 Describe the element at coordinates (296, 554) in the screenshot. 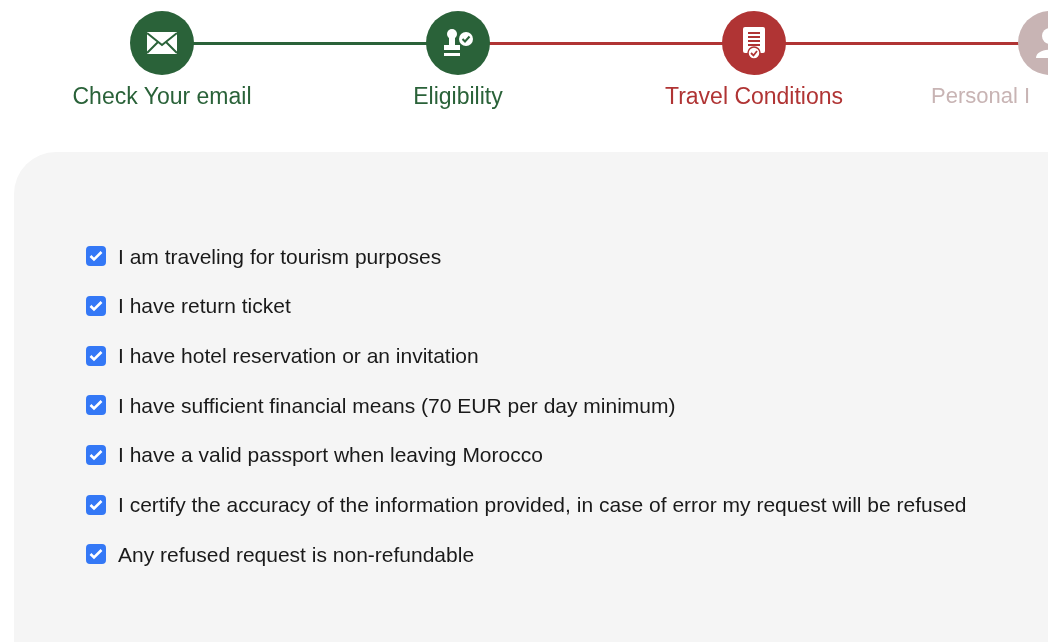

I see `checkbox-label: Any refused request is non-refundable` at that location.